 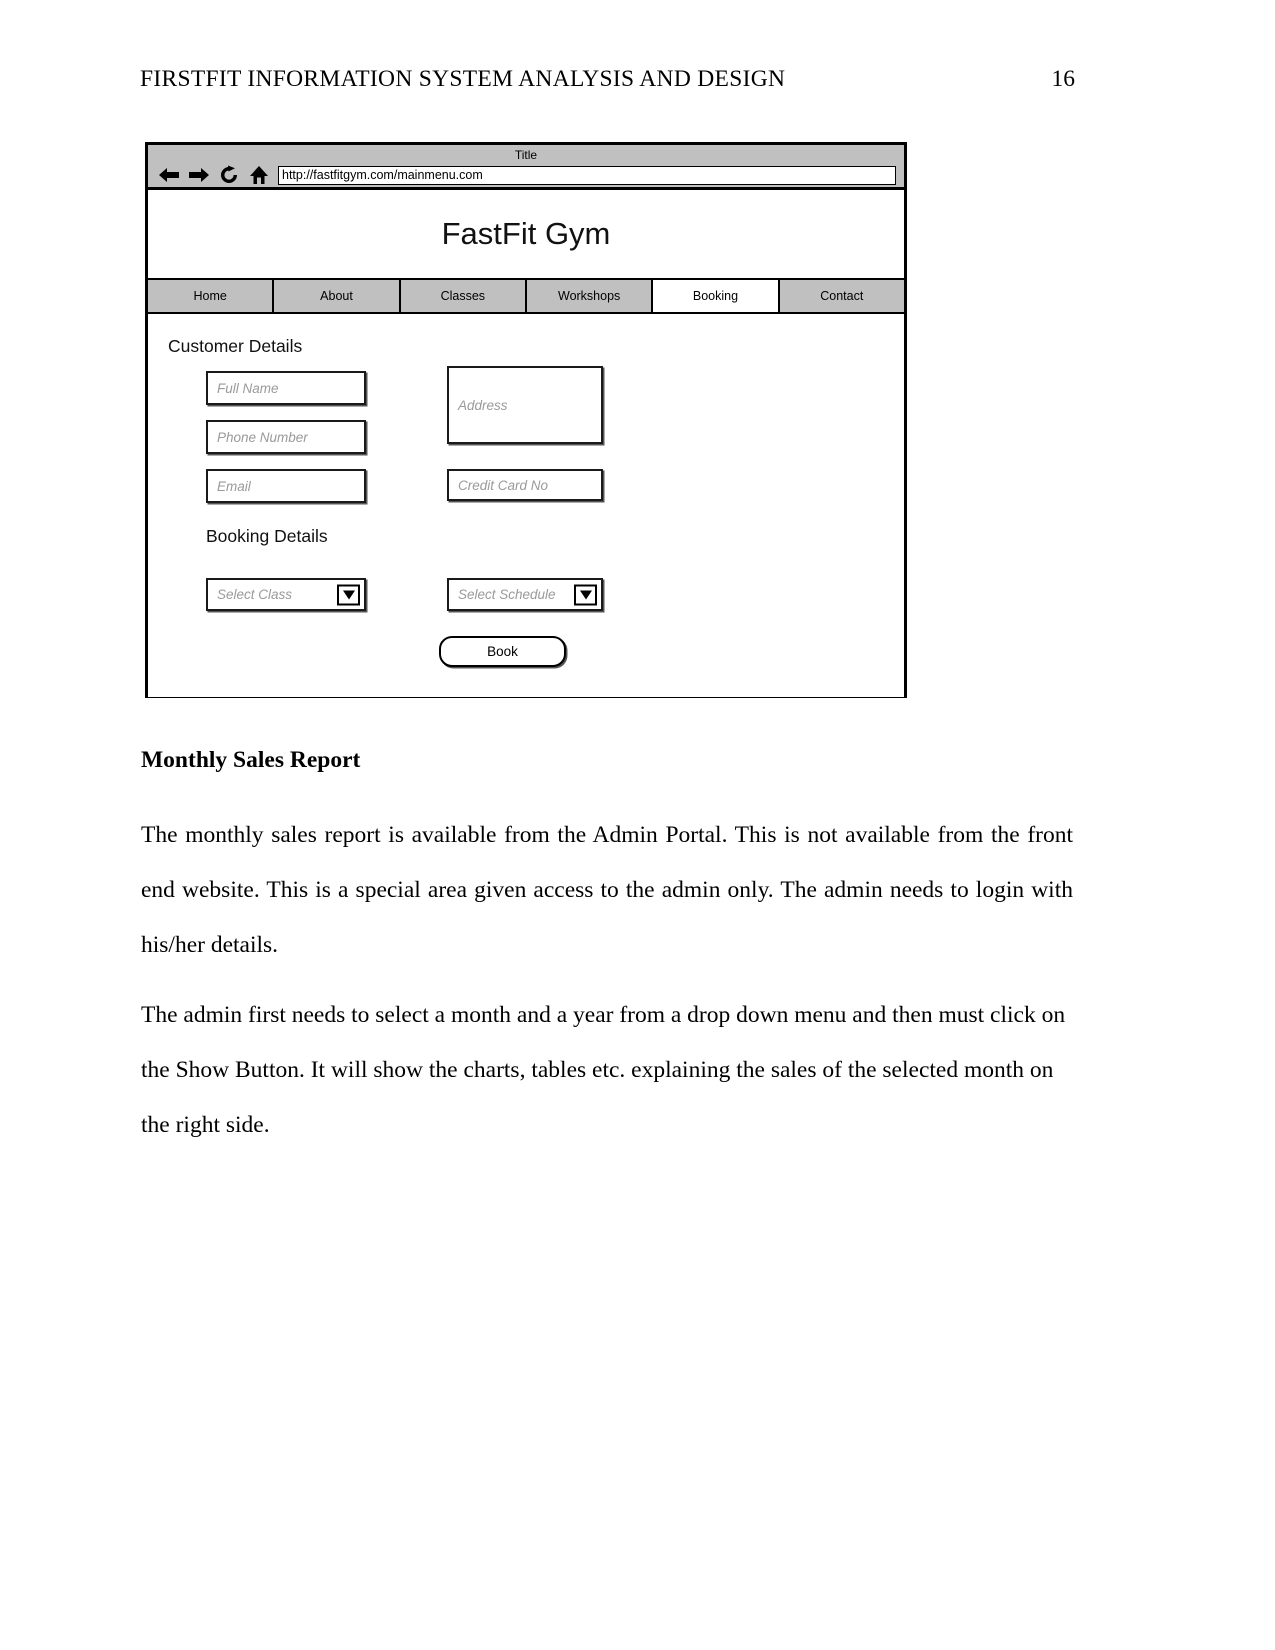 I want to click on forward-arrow-icon, so click(x=199, y=175).